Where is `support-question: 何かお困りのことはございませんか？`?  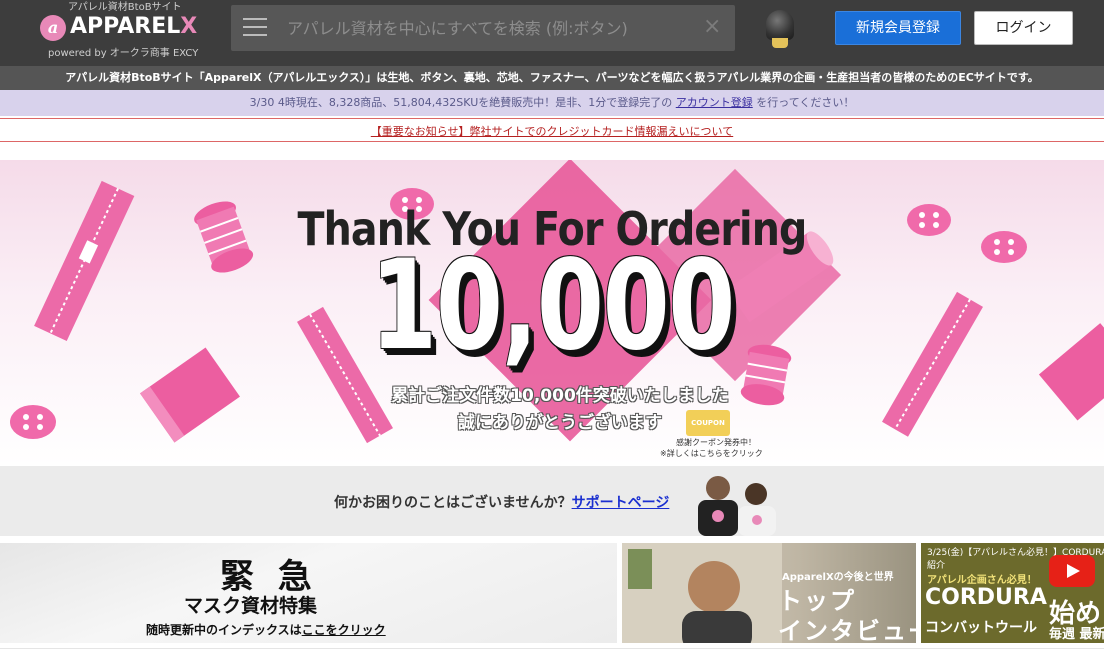 support-question: 何かお困りのことはございませんか？ is located at coordinates (453, 503).